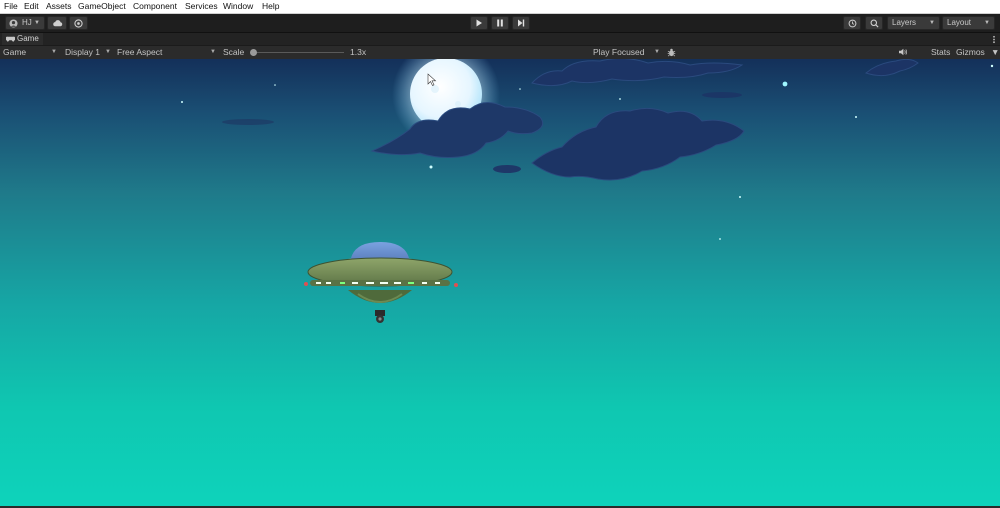  What do you see at coordinates (102, 6) in the screenshot?
I see `menu-gameobject: GameObject` at bounding box center [102, 6].